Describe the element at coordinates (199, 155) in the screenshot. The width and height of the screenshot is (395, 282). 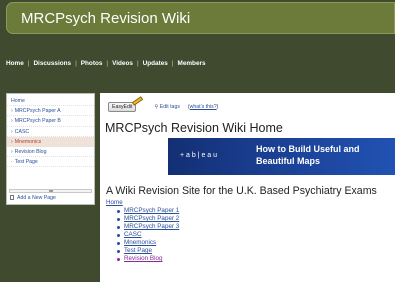
I see `ad-logo: + a b | e a u` at that location.